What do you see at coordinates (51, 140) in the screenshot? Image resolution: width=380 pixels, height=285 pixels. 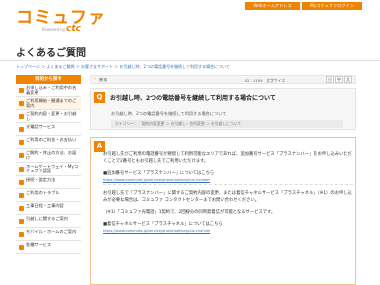 I see `sidebar-item-label: ご利用のご料金・お支払い` at bounding box center [51, 140].